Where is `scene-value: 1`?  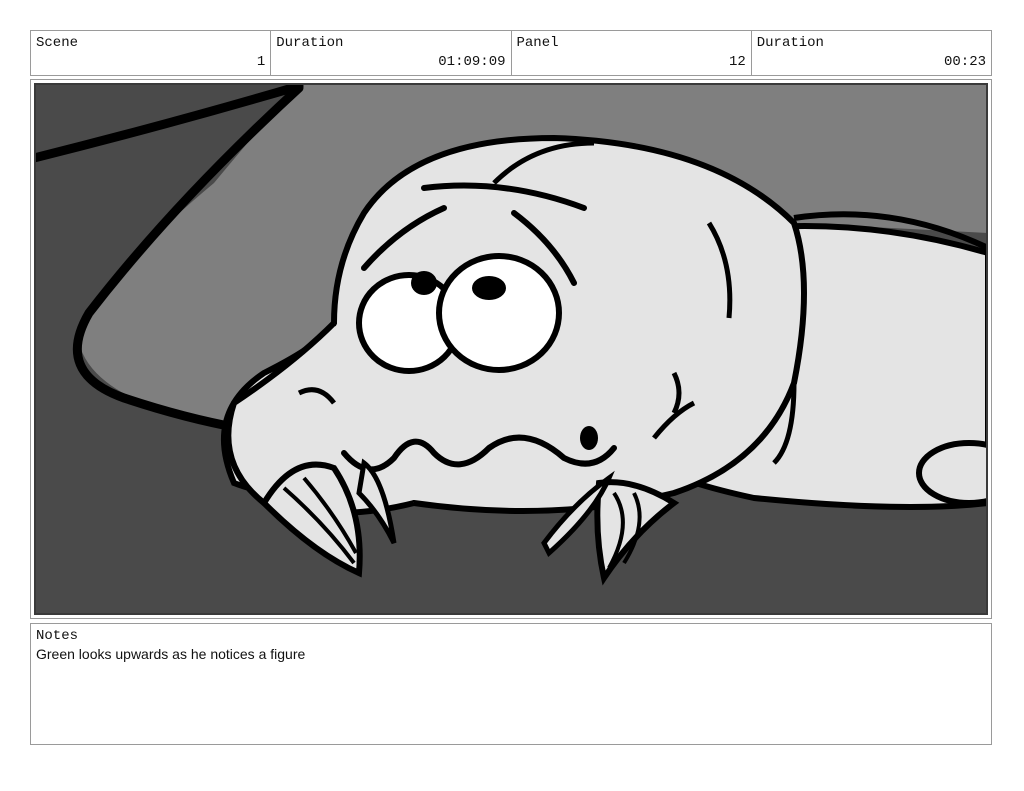 scene-value: 1 is located at coordinates (261, 62).